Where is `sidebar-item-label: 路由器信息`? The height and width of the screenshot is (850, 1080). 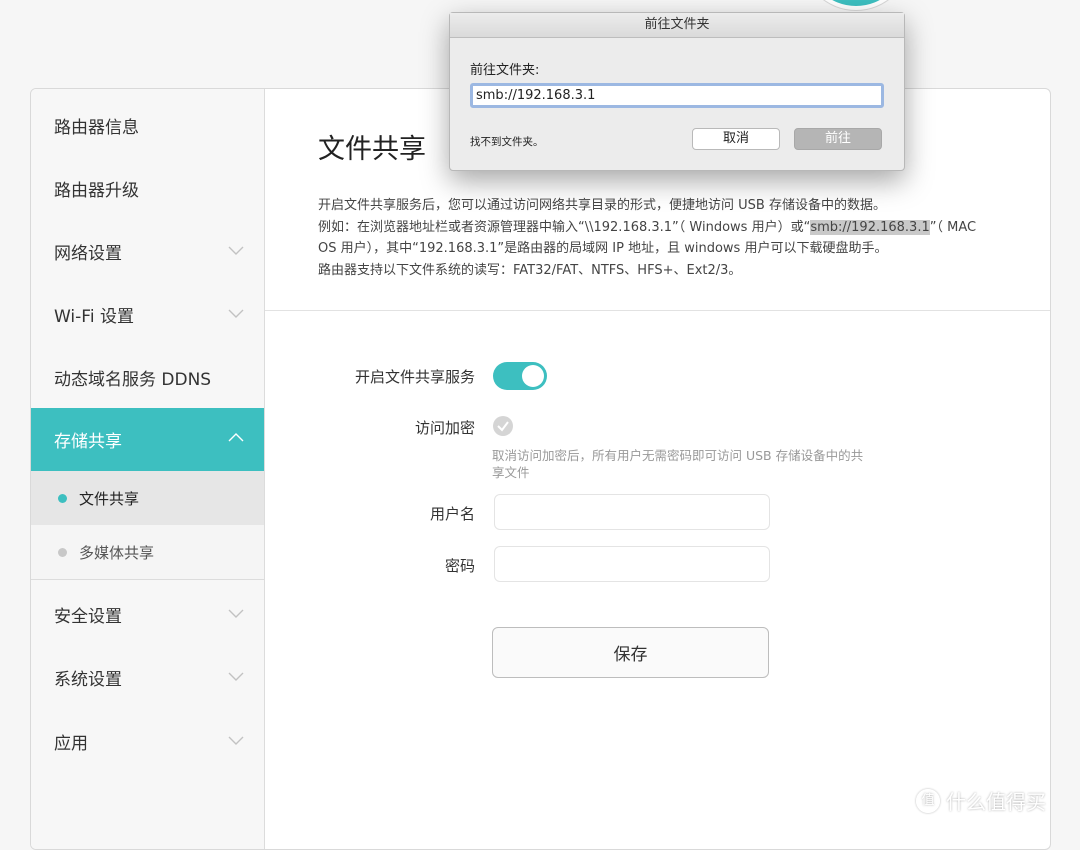 sidebar-item-label: 路由器信息 is located at coordinates (96, 128).